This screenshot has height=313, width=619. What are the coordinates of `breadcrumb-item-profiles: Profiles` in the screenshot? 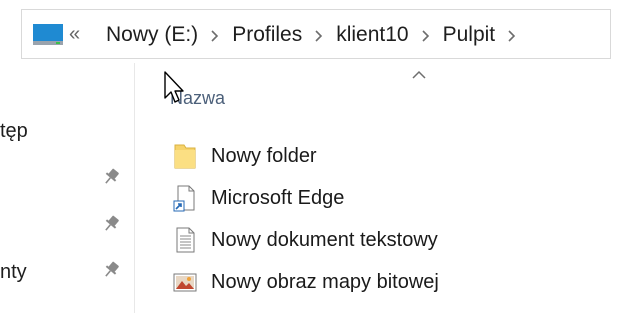 It's located at (267, 35).